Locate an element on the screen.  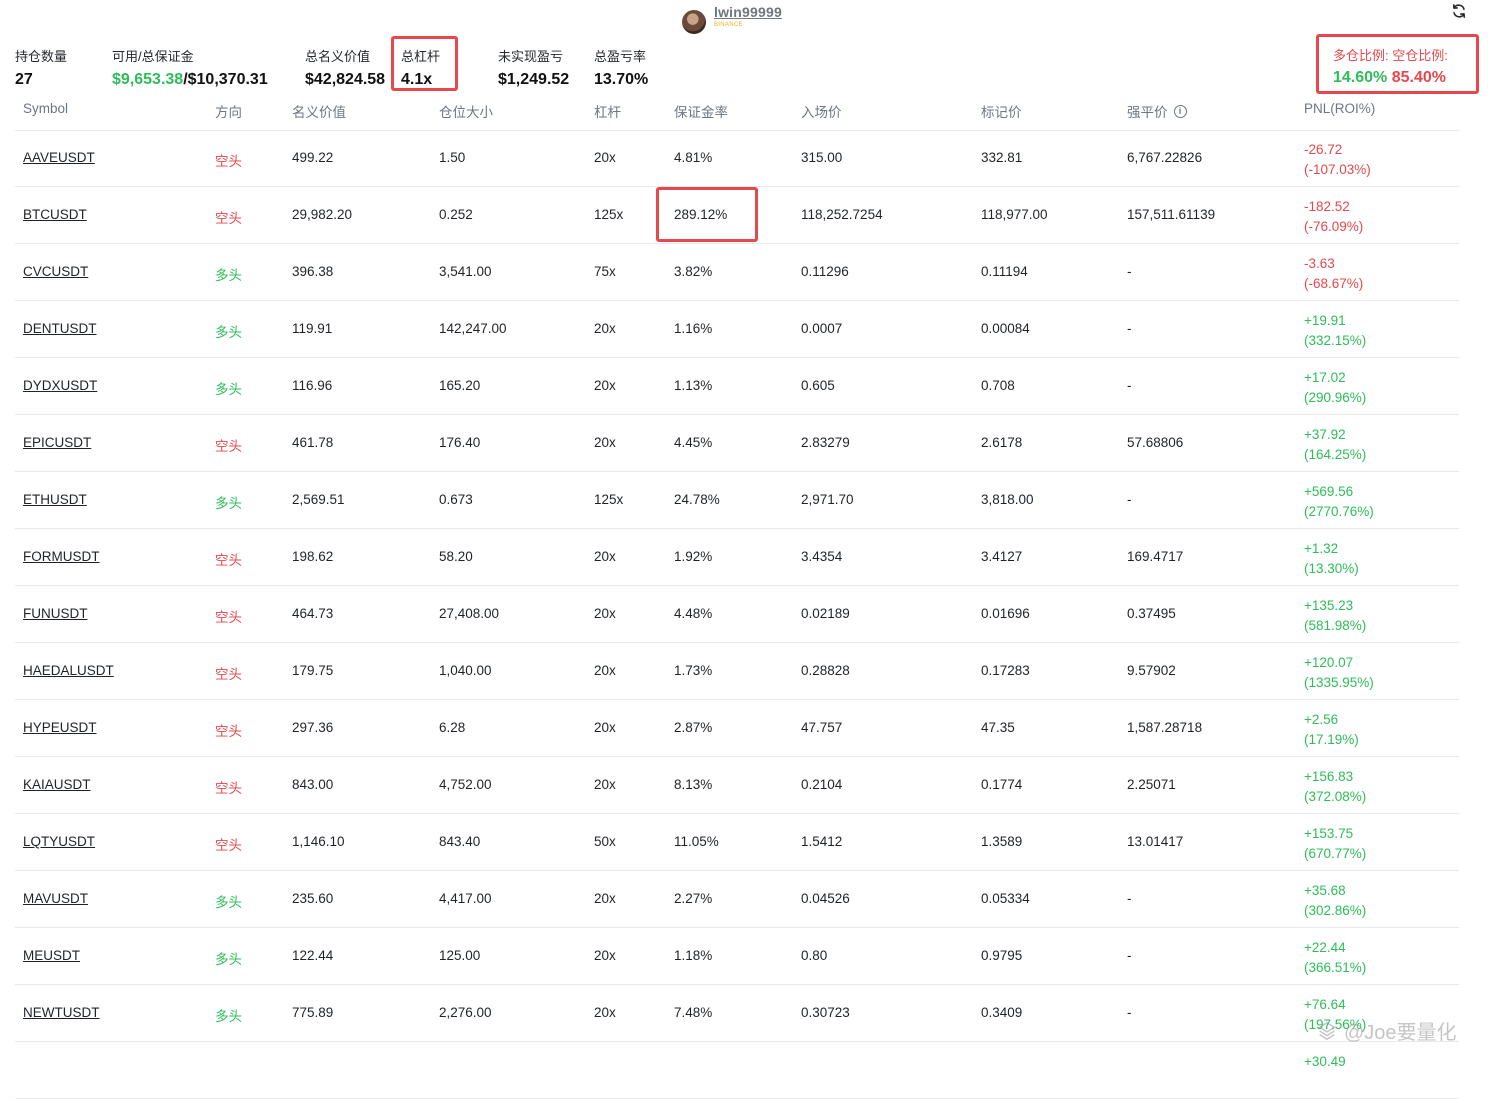
stat-notional: 总名义价值 $42,824.58 is located at coordinates (345, 67).